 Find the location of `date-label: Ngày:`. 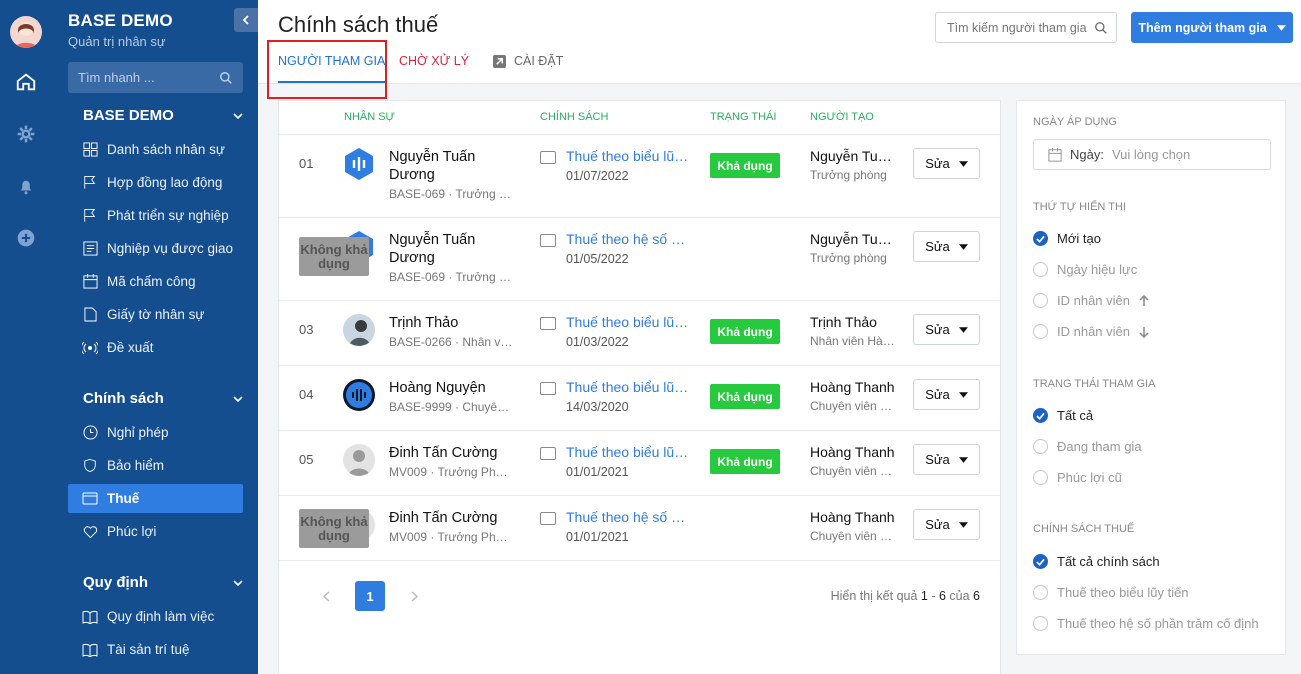

date-label: Ngày: is located at coordinates (1087, 154).